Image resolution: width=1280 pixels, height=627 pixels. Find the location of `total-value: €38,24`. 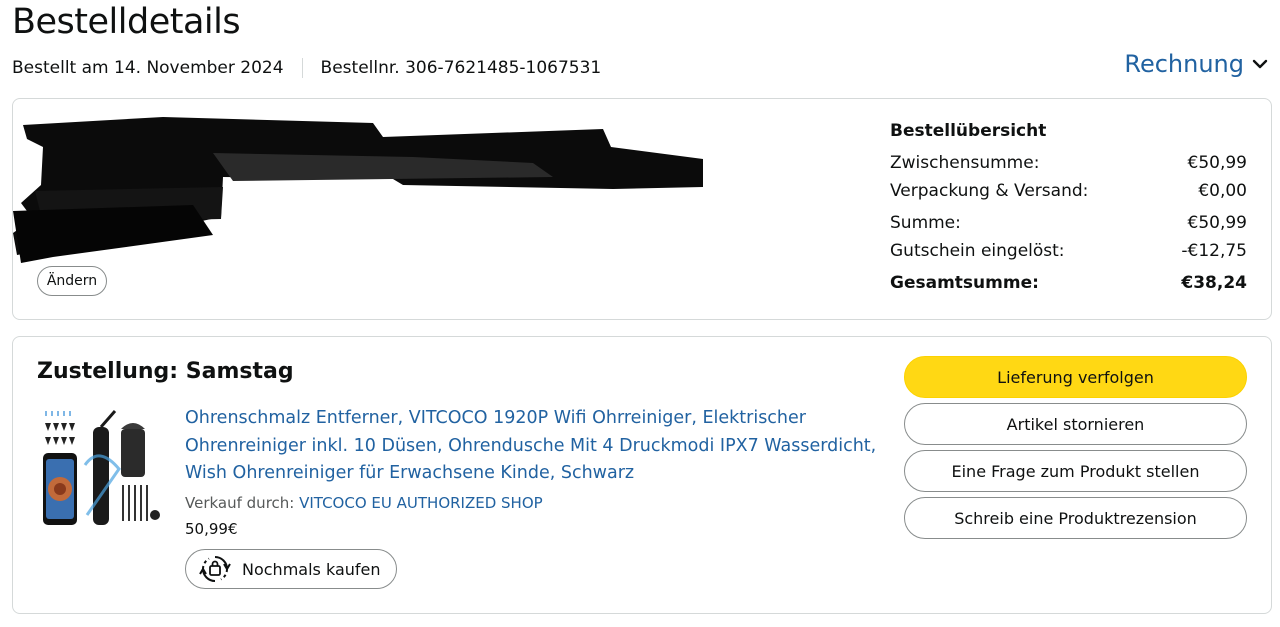

total-value: €38,24 is located at coordinates (1214, 283).